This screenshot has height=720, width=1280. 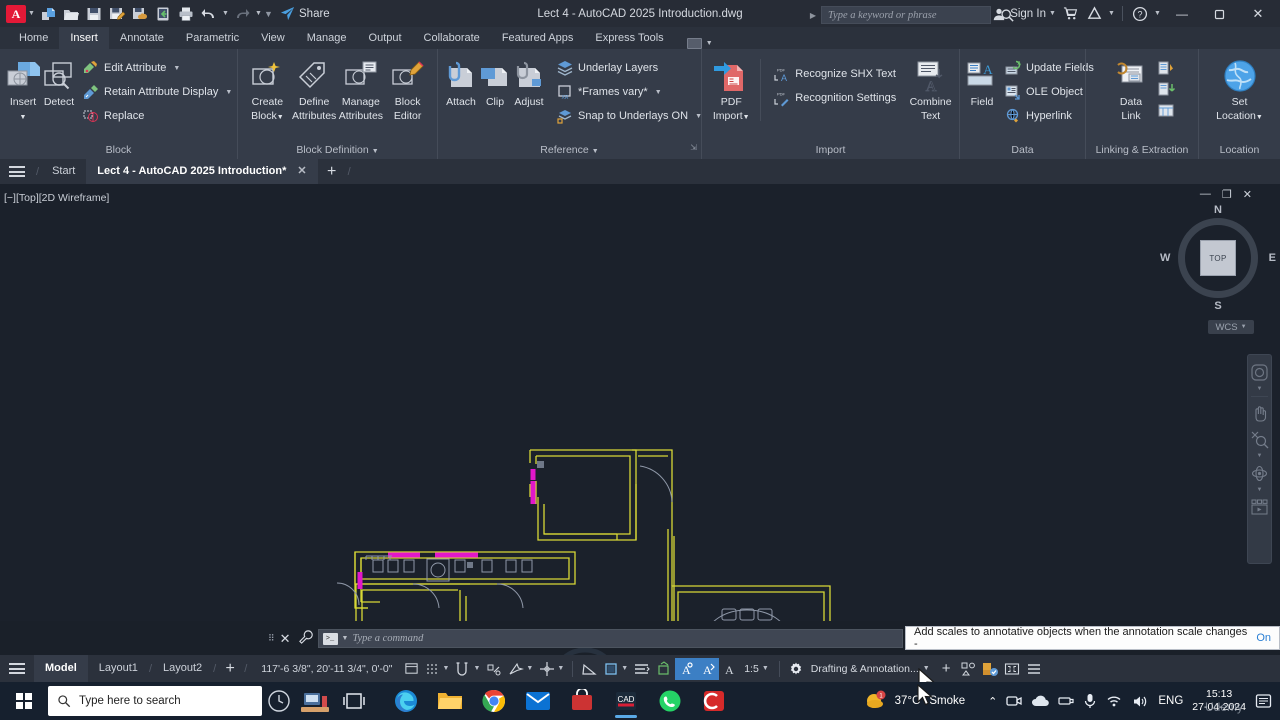 What do you see at coordinates (610, 638) in the screenshot?
I see `command-input: >_ ▼ Type a command` at bounding box center [610, 638].